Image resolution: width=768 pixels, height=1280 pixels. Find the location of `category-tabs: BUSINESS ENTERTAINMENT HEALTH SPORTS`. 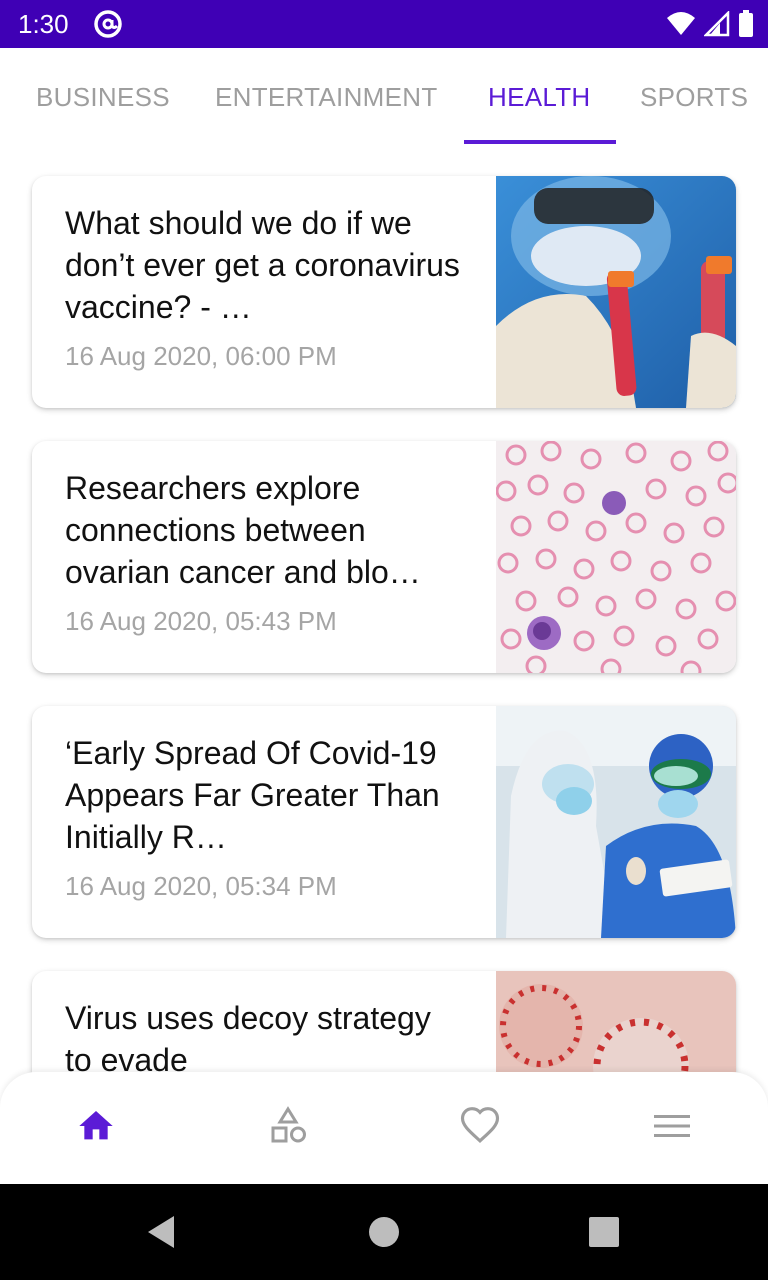

category-tabs: BUSINESS ENTERTAINMENT HEALTH SPORTS is located at coordinates (384, 96).